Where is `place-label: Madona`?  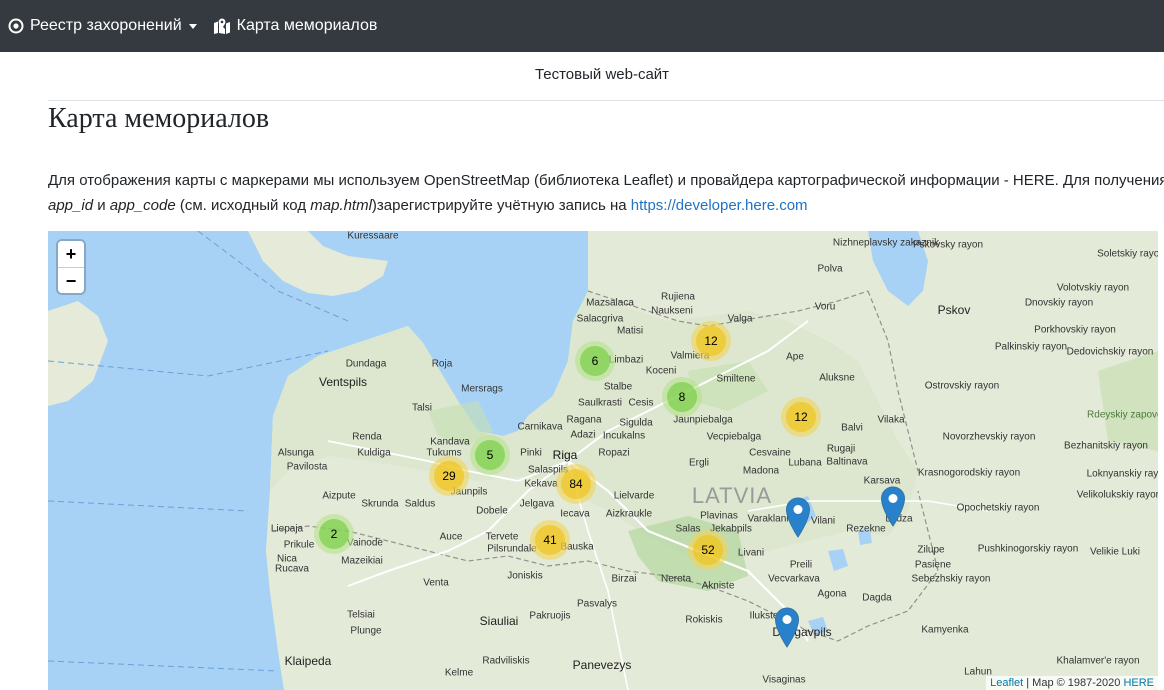
place-label: Madona is located at coordinates (761, 471).